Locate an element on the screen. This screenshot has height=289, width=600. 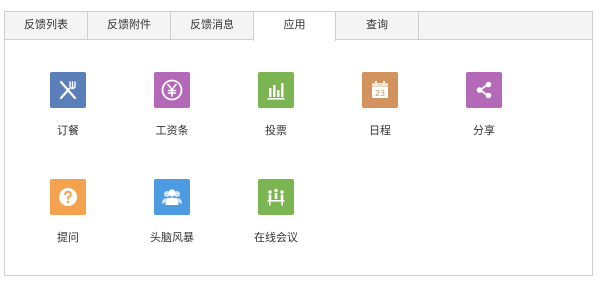
tab-feedback-list: 反馈列表 is located at coordinates (46, 26).